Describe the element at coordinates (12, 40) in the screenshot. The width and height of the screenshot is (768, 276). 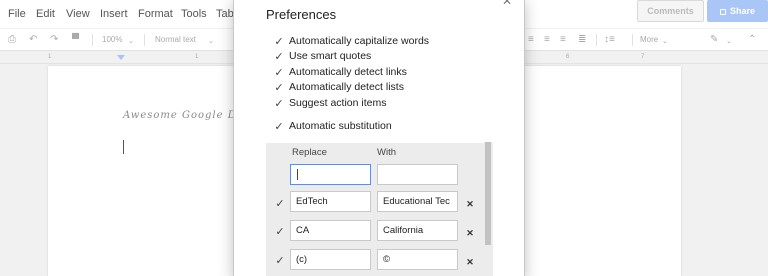
I see `print-icon: ⎙` at that location.